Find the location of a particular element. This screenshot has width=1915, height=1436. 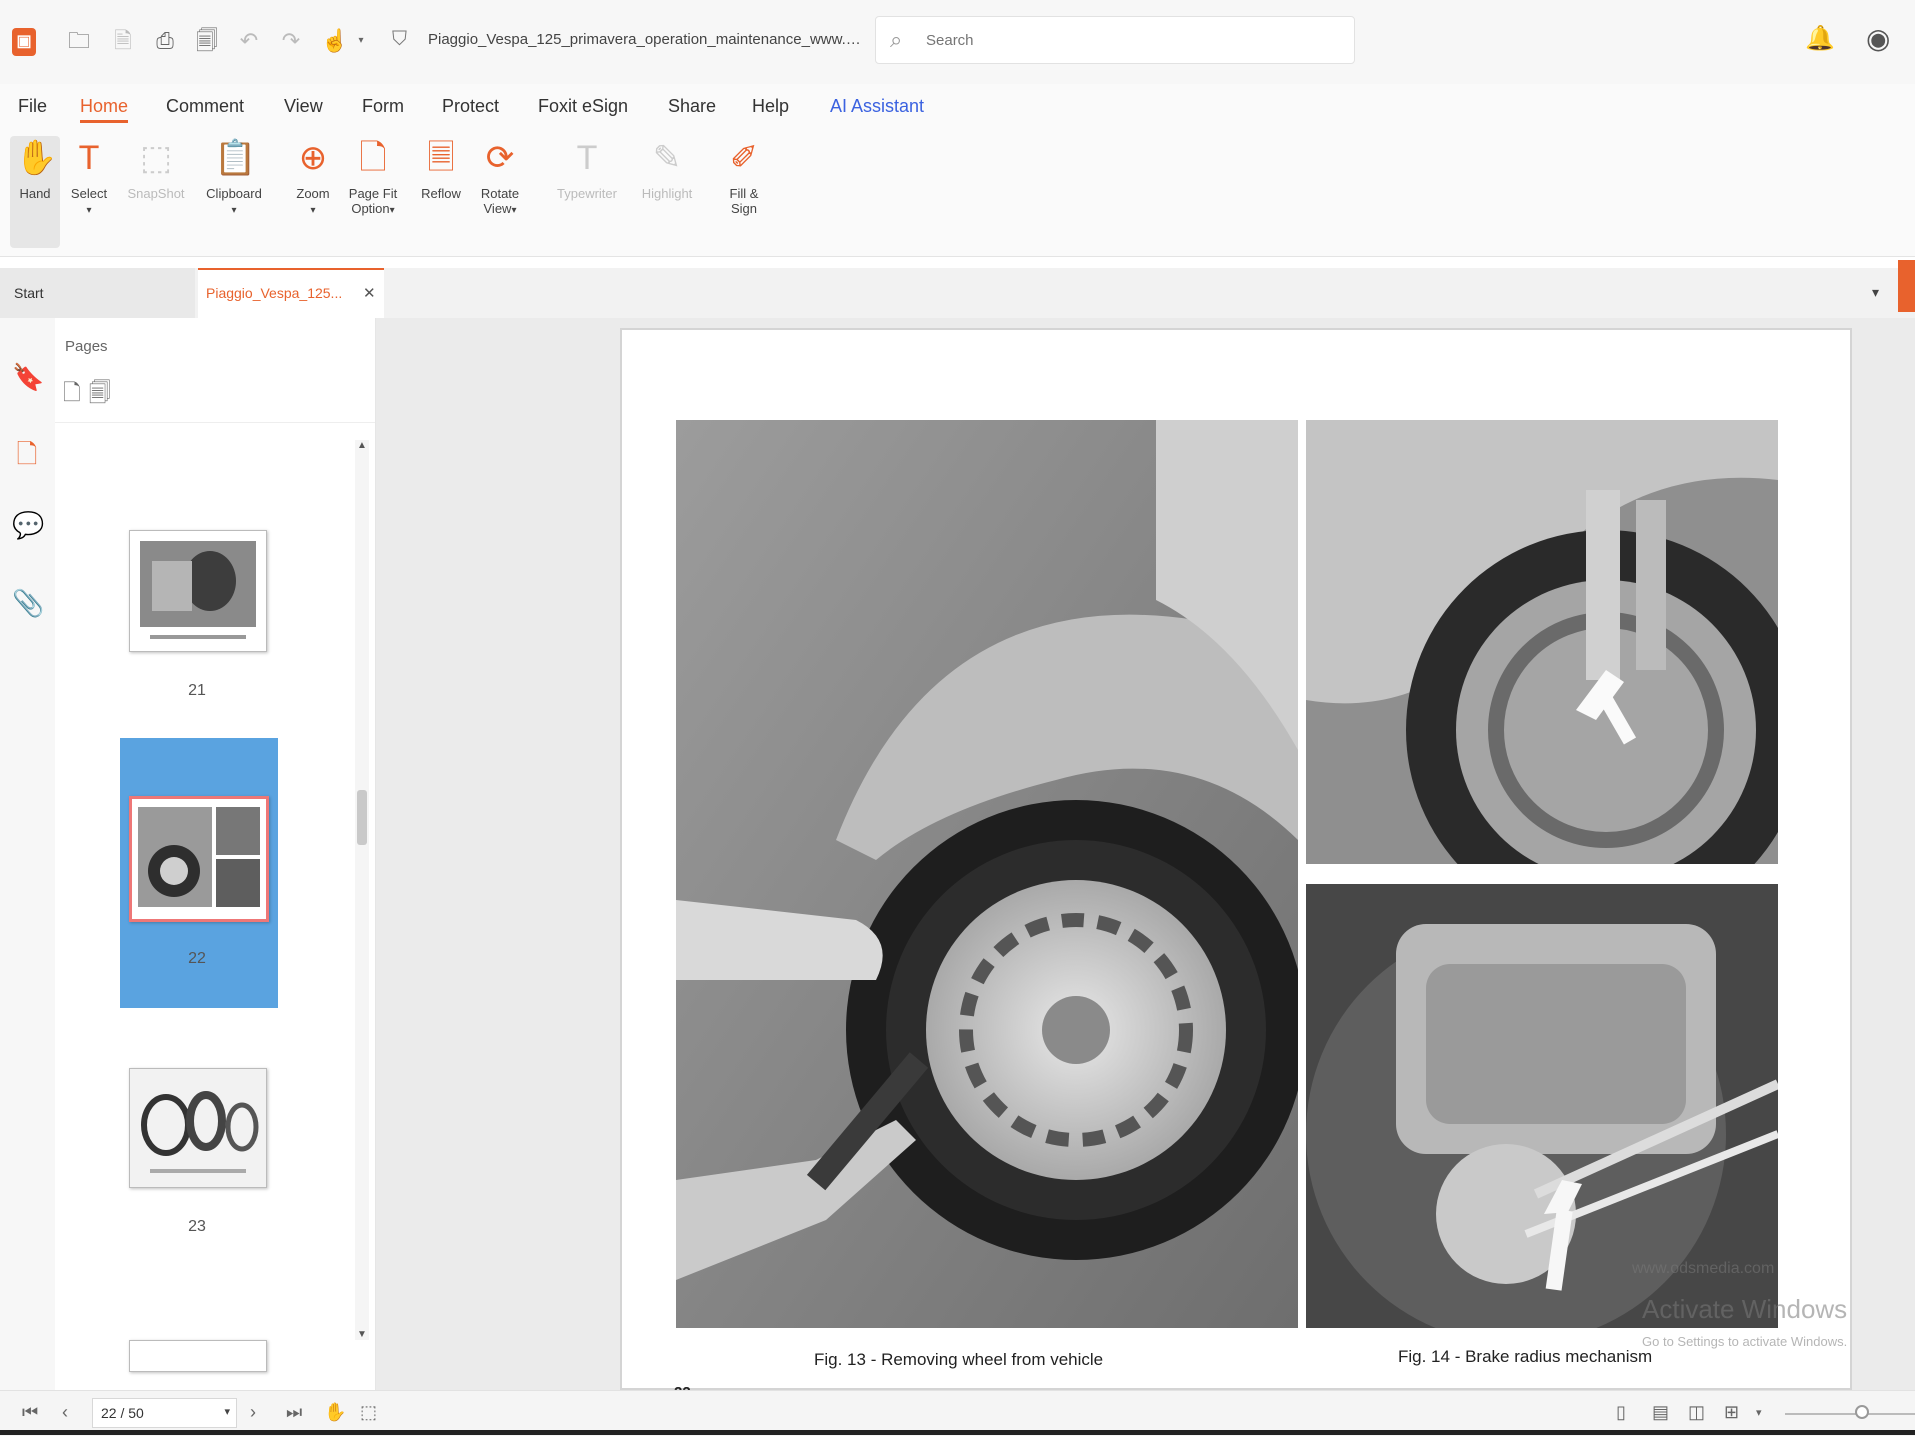

menu-view: View is located at coordinates (303, 106).